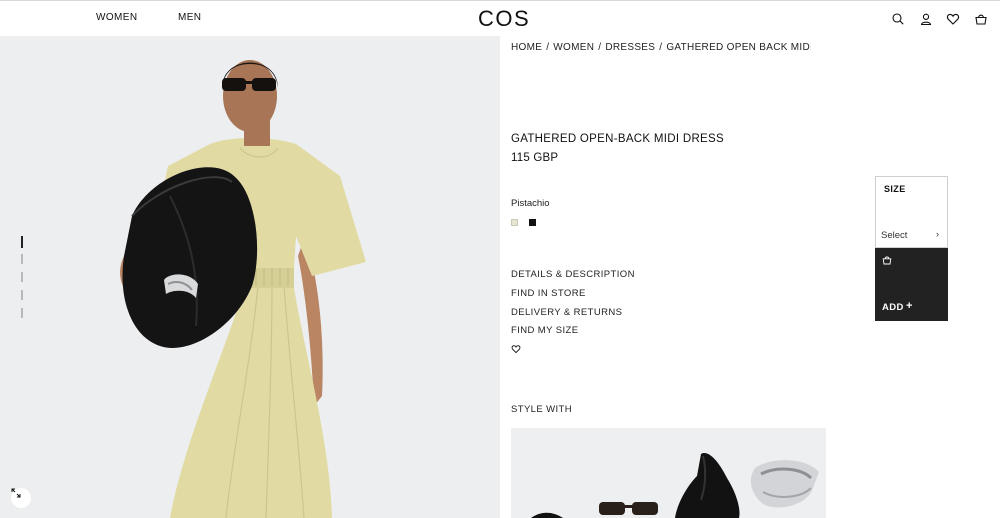 The width and height of the screenshot is (1000, 518). What do you see at coordinates (542, 409) in the screenshot?
I see `style-with-heading: STYLE WITH` at bounding box center [542, 409].